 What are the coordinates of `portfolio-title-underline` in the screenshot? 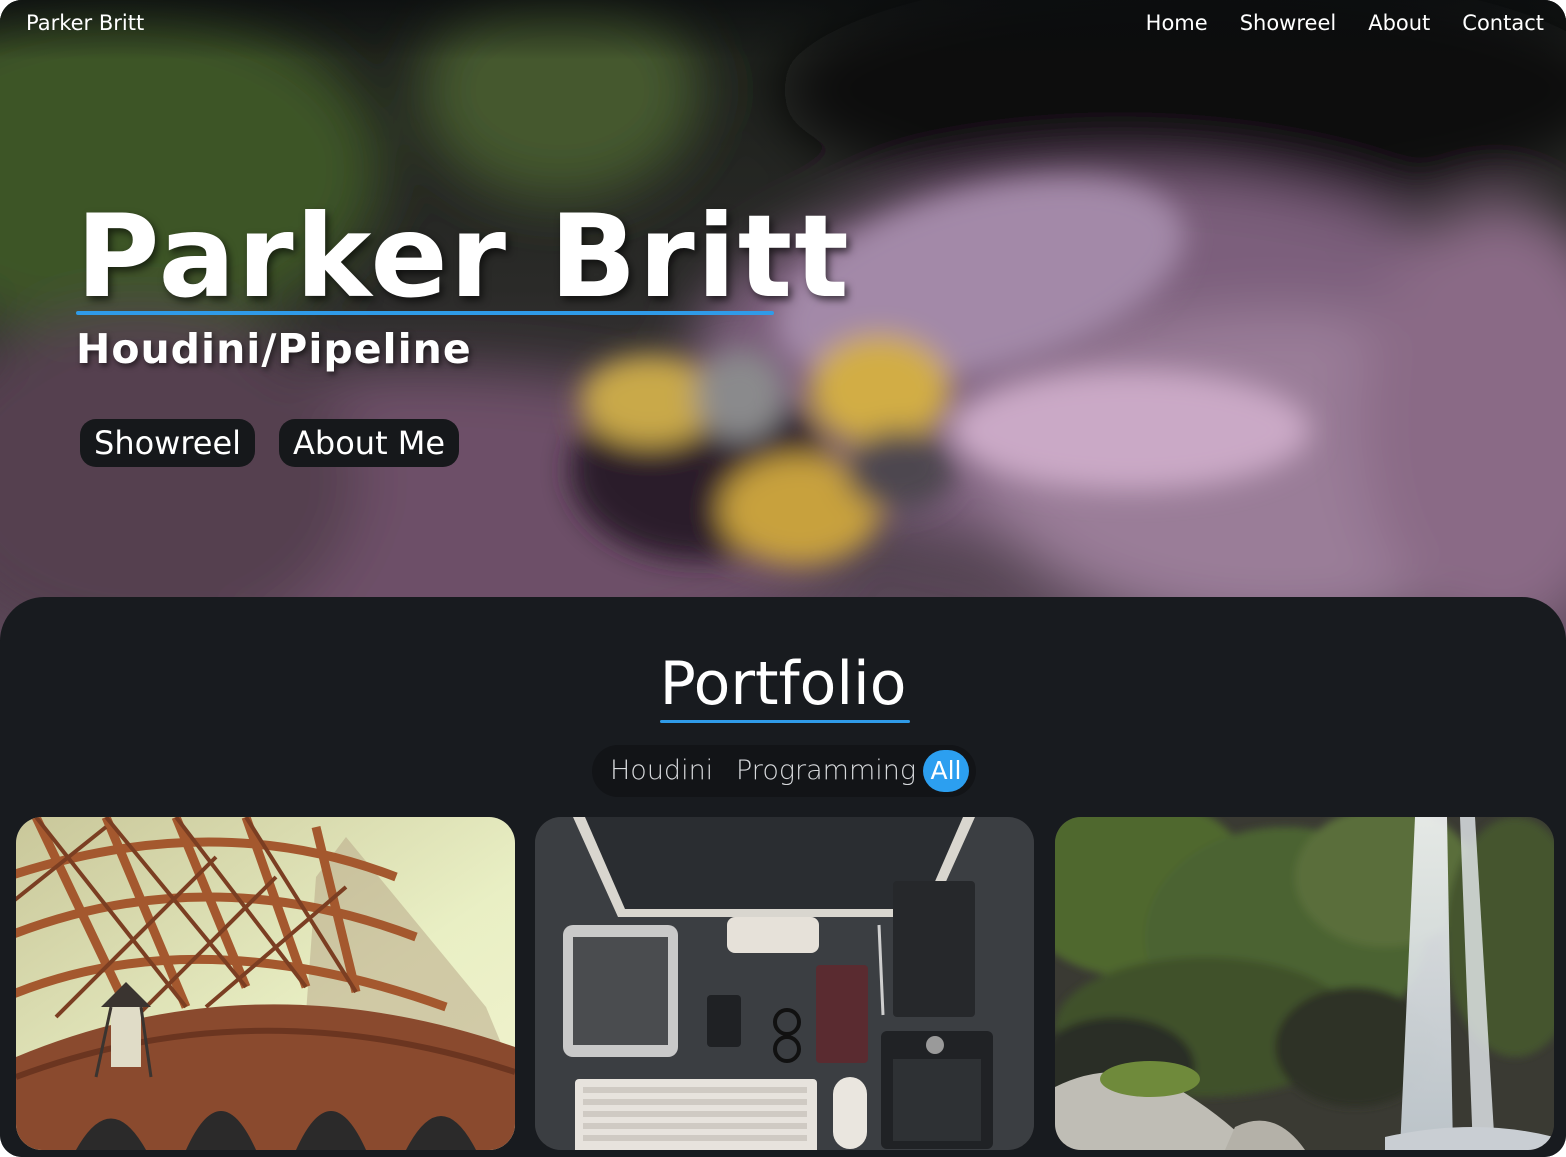 It's located at (785, 721).